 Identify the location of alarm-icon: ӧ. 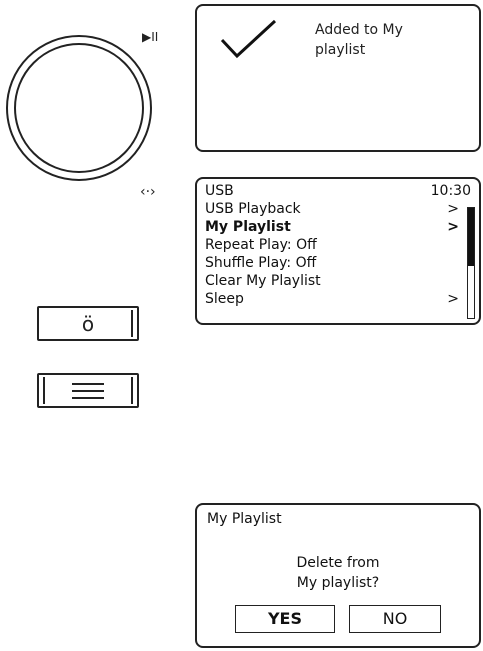
(88, 323).